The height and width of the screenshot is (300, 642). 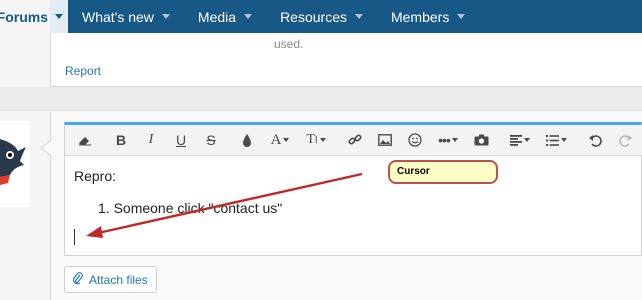 What do you see at coordinates (316, 140) in the screenshot?
I see `text-style-icon: TI` at bounding box center [316, 140].